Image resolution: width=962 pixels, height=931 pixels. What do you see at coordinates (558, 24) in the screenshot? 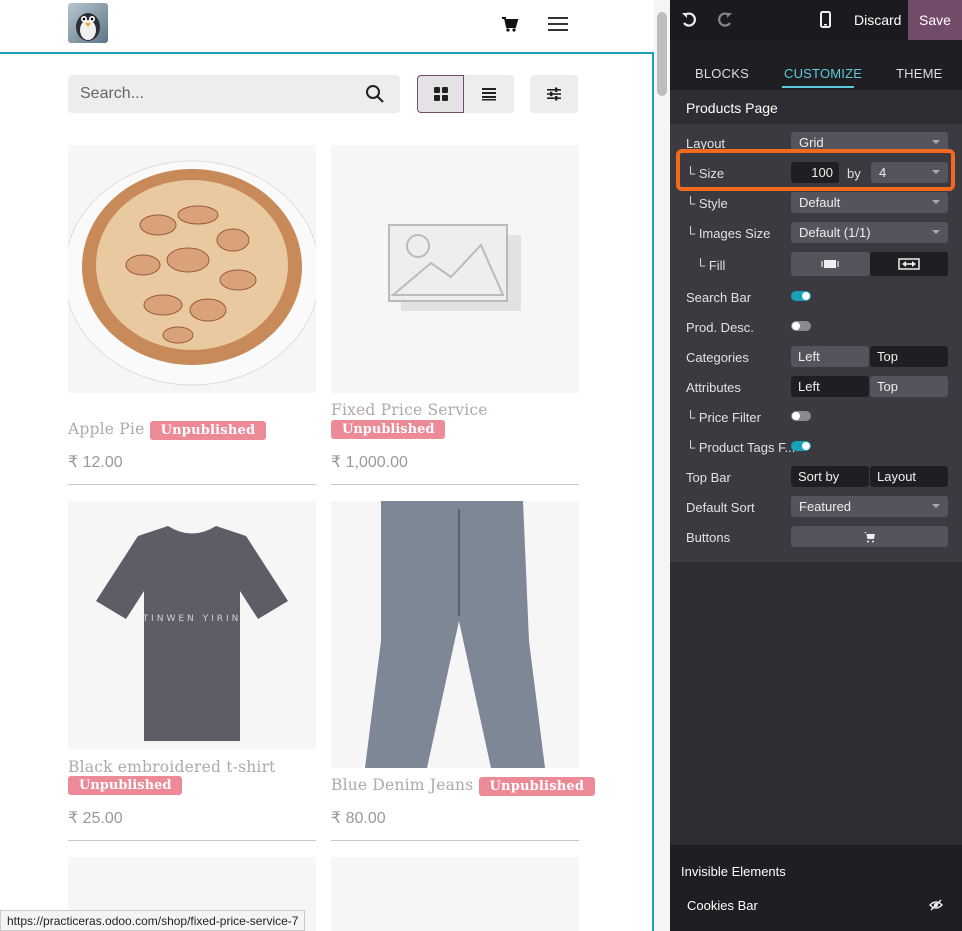
I see `hamburger-icon` at bounding box center [558, 24].